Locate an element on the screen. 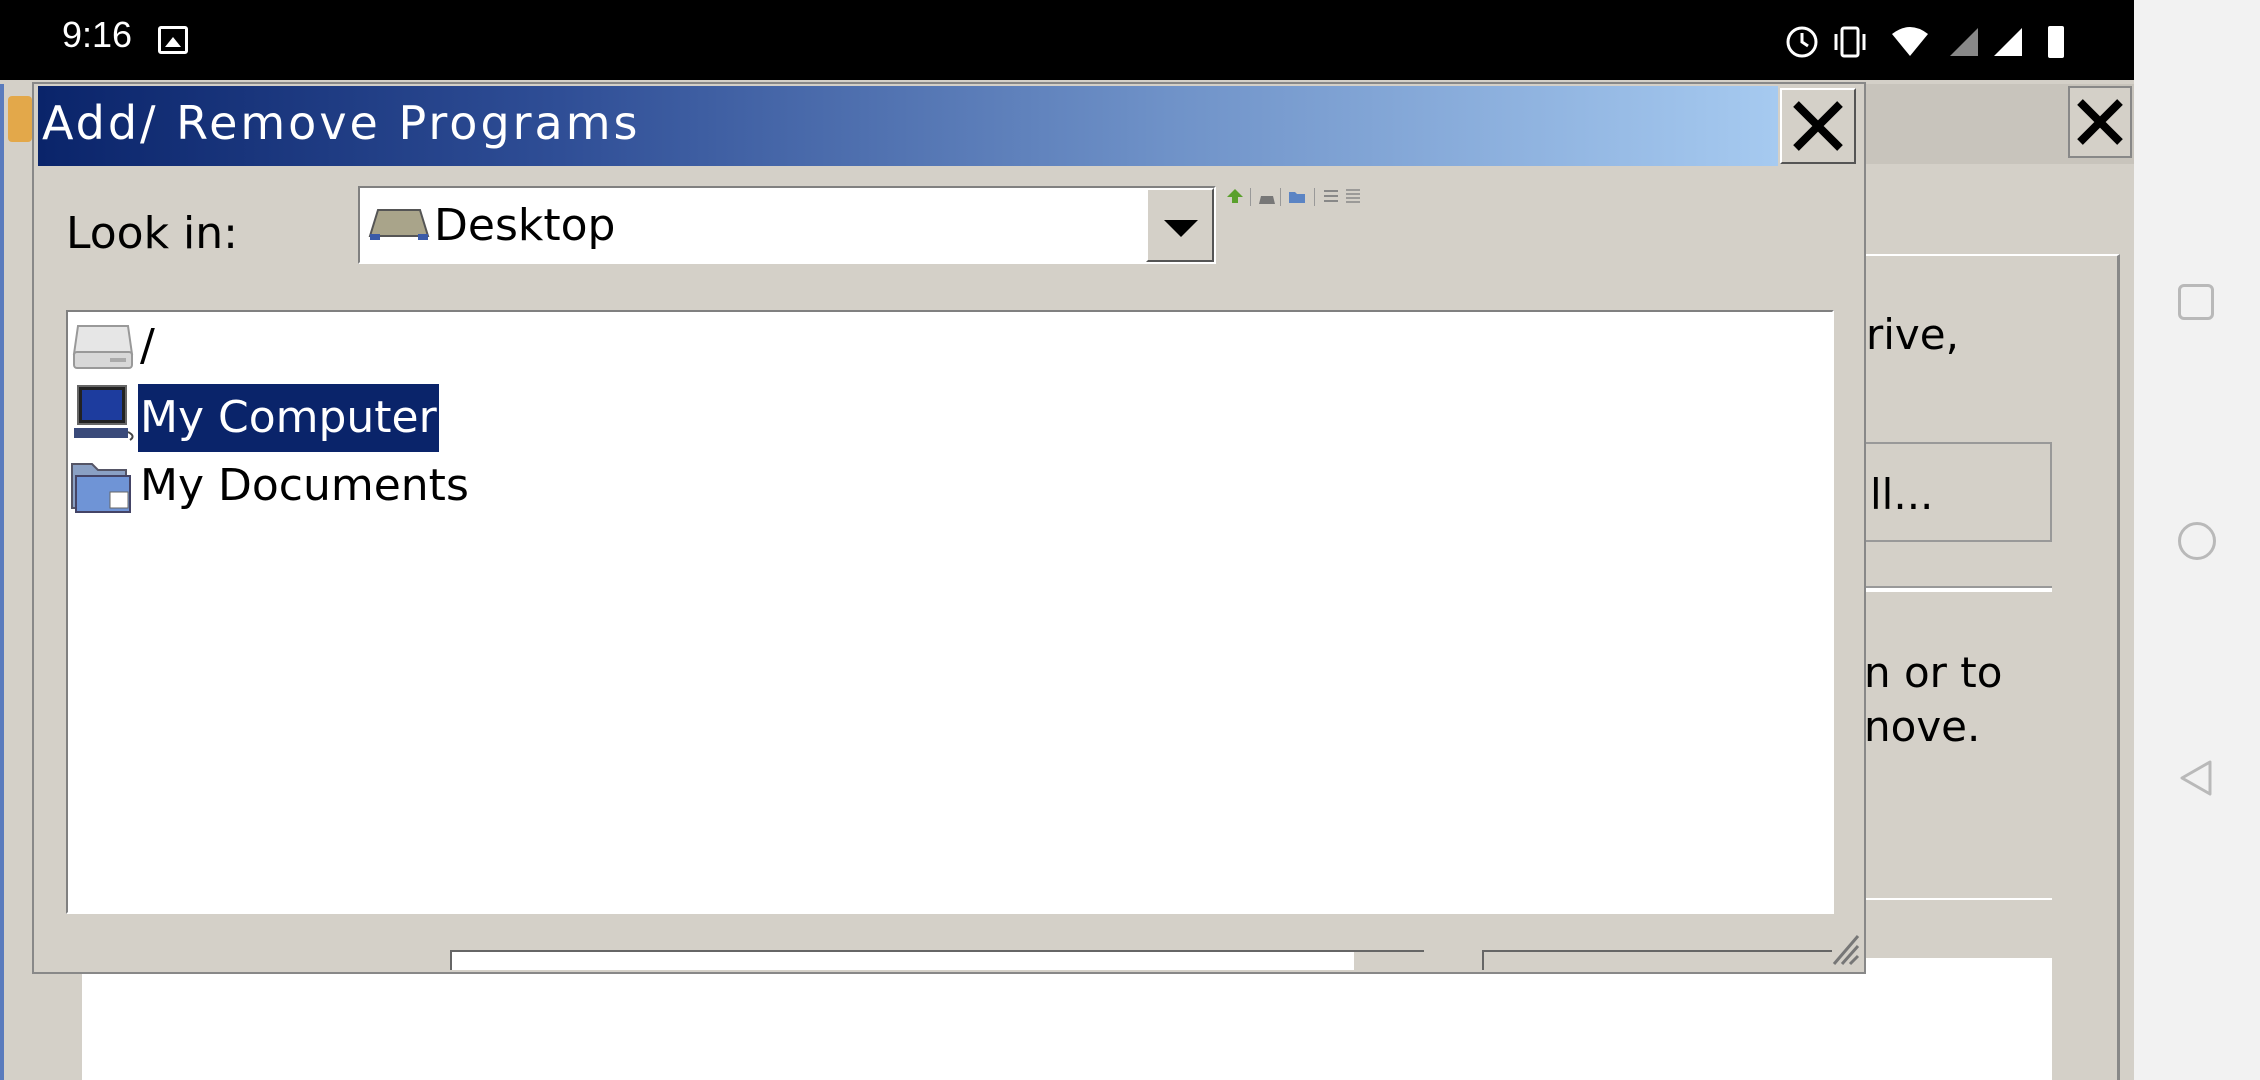  computer-icon is located at coordinates (104, 413).